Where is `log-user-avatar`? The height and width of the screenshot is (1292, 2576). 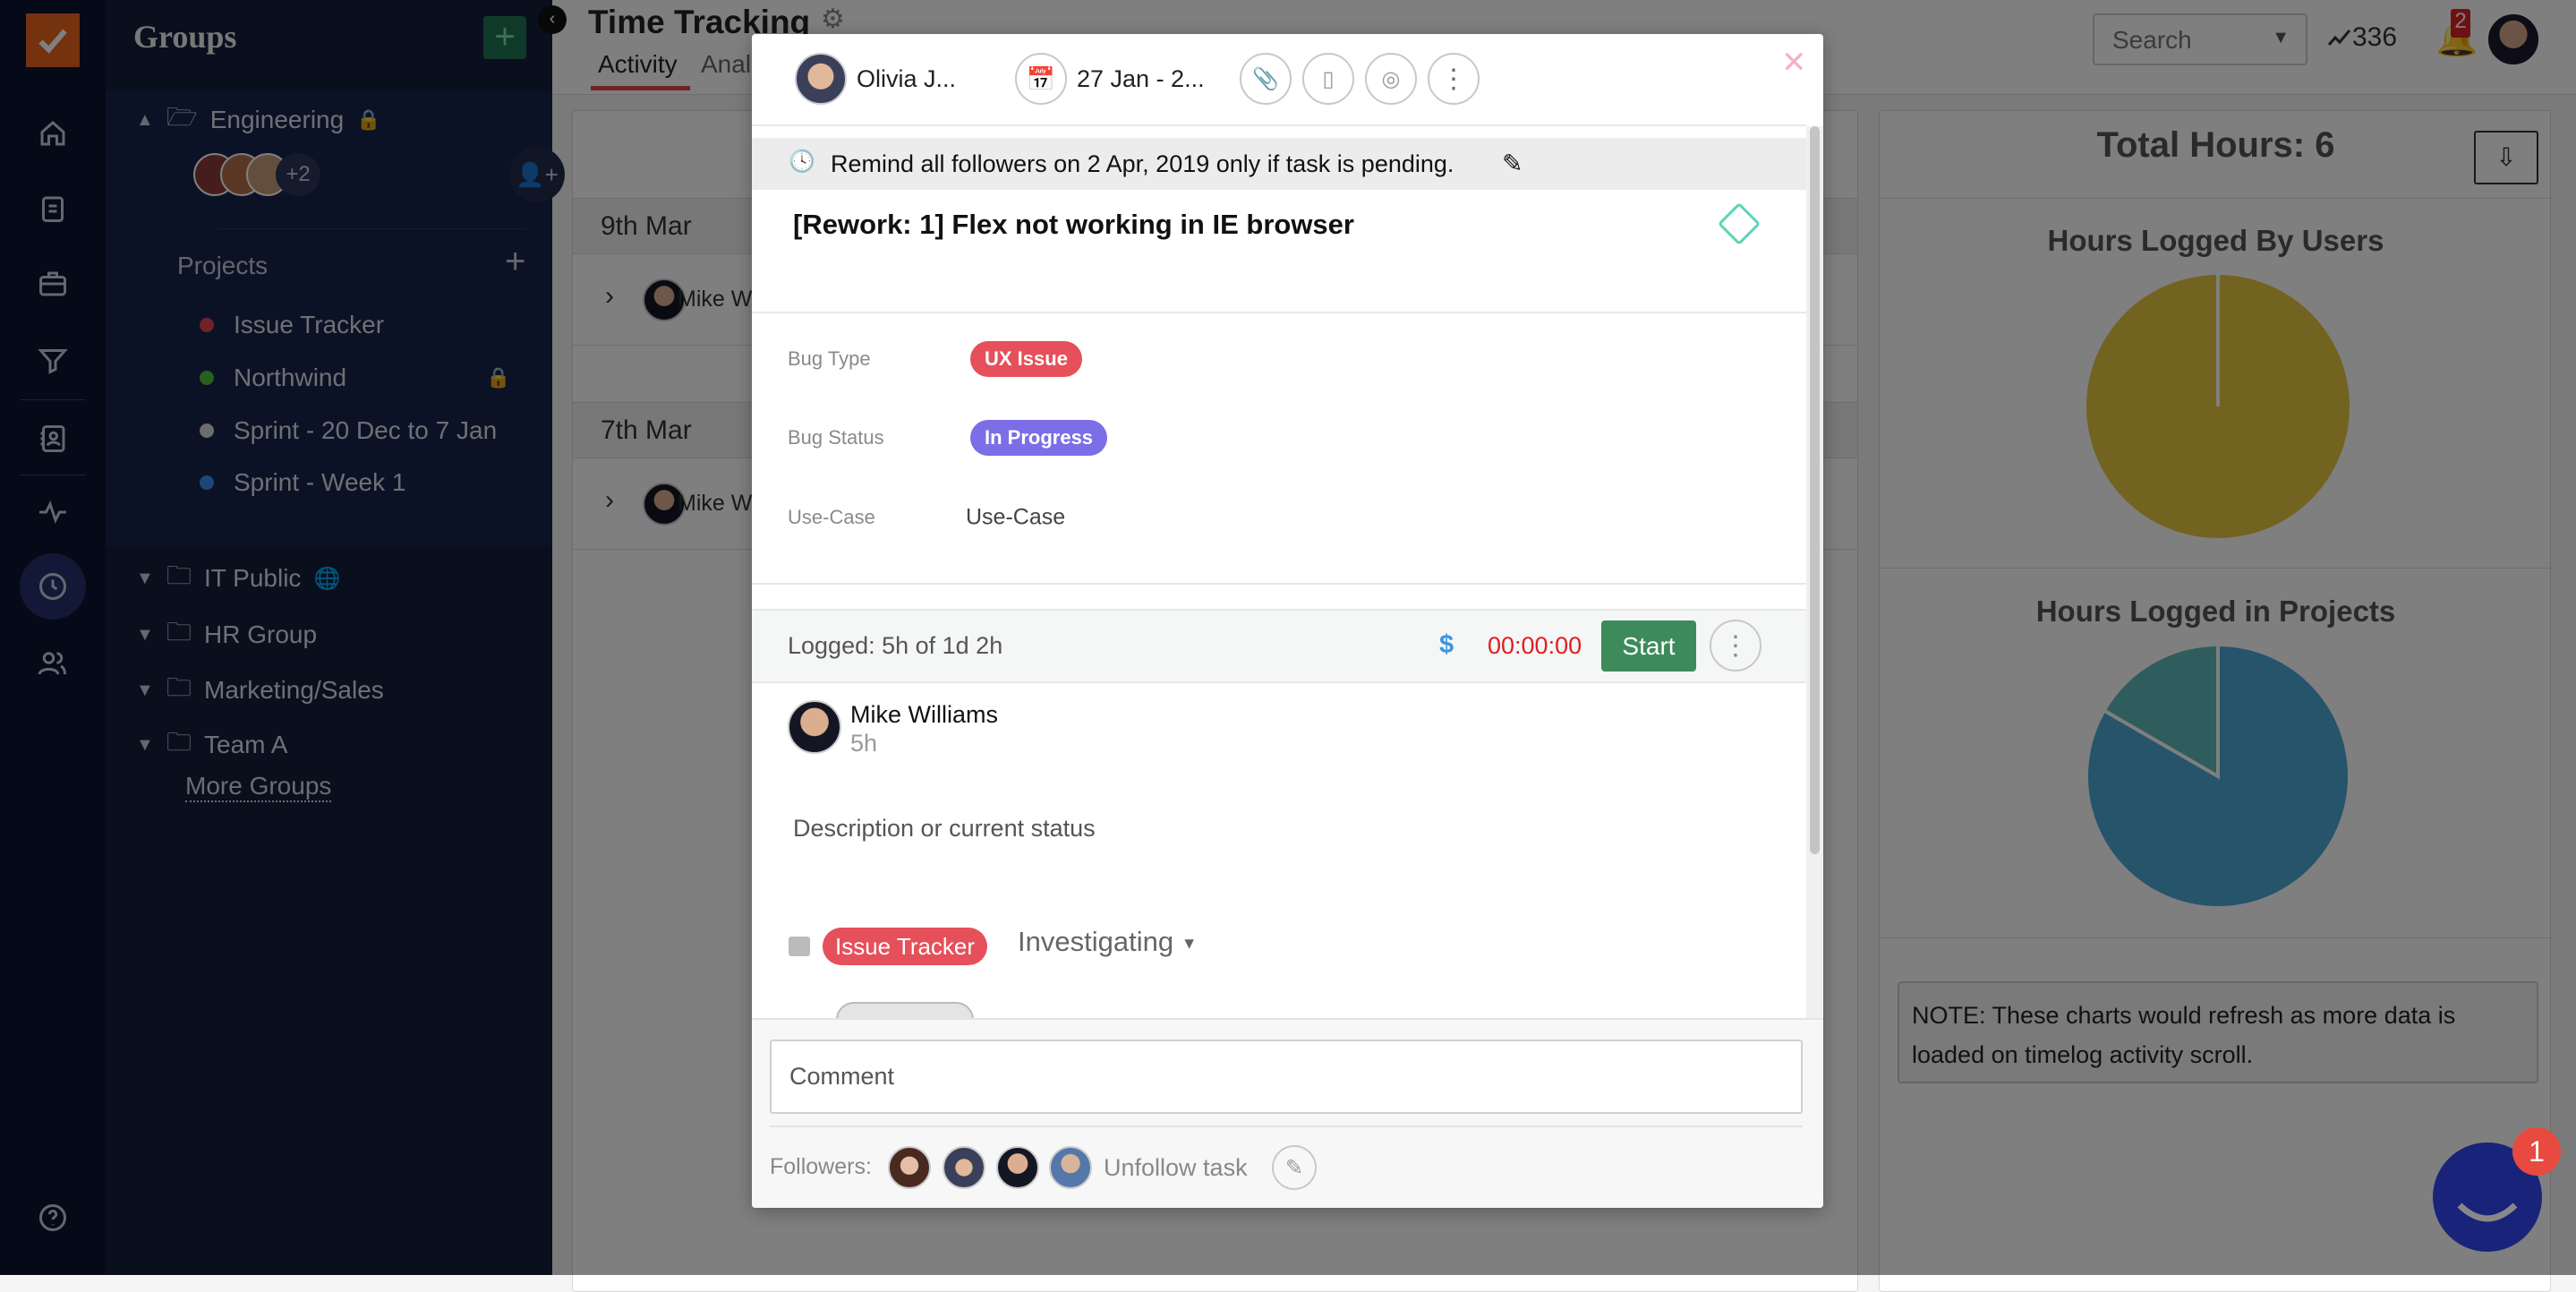
log-user-avatar is located at coordinates (814, 727).